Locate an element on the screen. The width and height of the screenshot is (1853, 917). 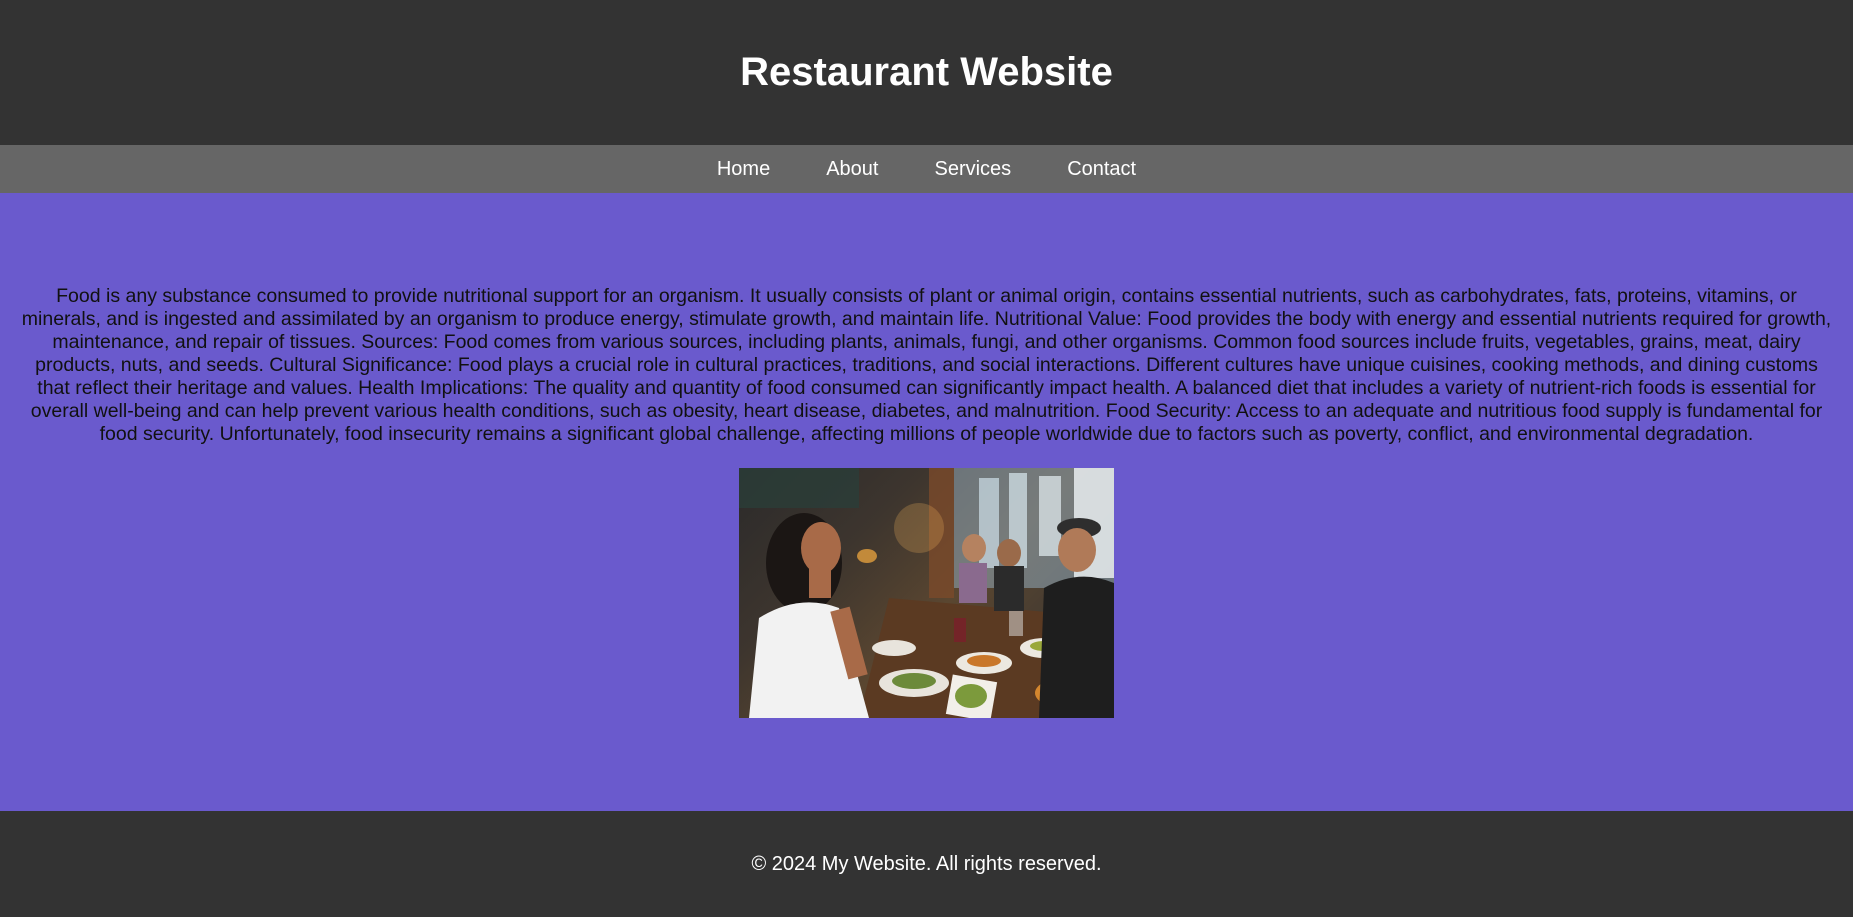
copyright-text: © 2024 My Website. All rights reserved. is located at coordinates (926, 863).